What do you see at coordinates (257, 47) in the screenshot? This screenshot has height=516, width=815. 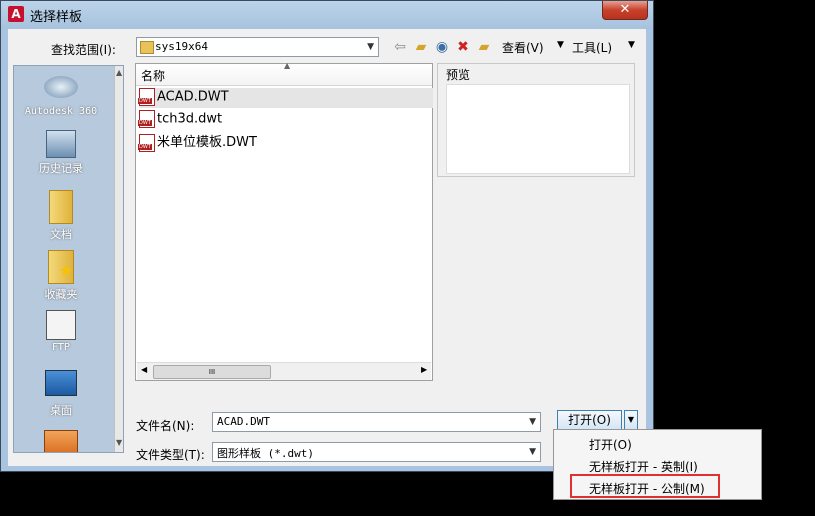 I see `look-in-combo: sys19x64 ▼` at bounding box center [257, 47].